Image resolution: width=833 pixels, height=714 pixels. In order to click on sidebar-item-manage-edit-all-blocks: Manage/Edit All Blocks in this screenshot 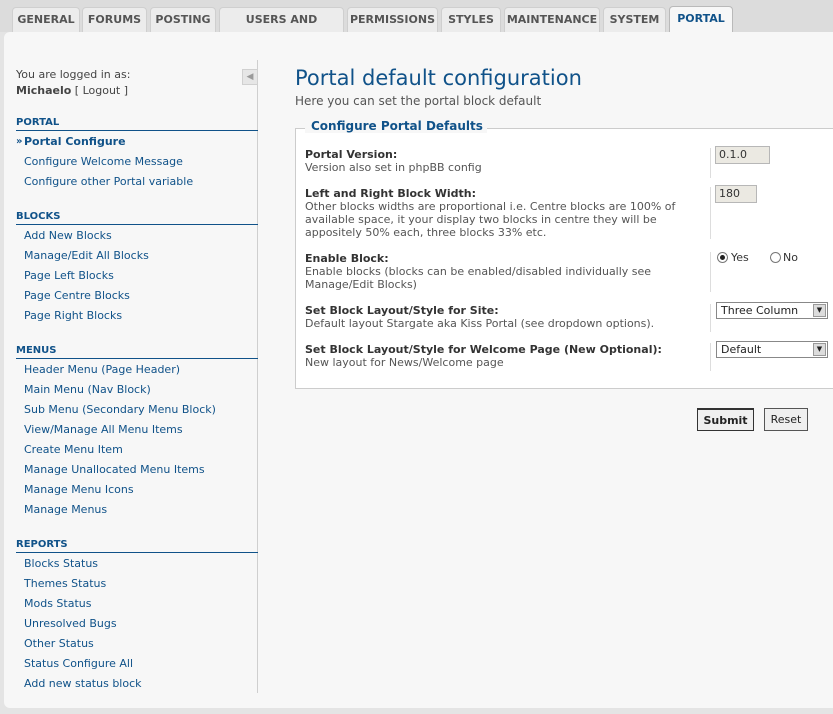, I will do `click(86, 256)`.